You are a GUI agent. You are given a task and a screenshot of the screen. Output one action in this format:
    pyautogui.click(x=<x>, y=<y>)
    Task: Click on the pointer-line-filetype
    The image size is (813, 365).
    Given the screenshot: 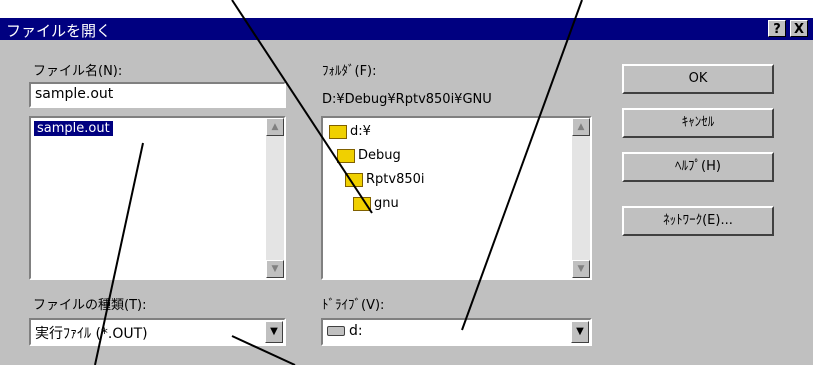 What is the action you would take?
    pyautogui.click(x=263, y=350)
    